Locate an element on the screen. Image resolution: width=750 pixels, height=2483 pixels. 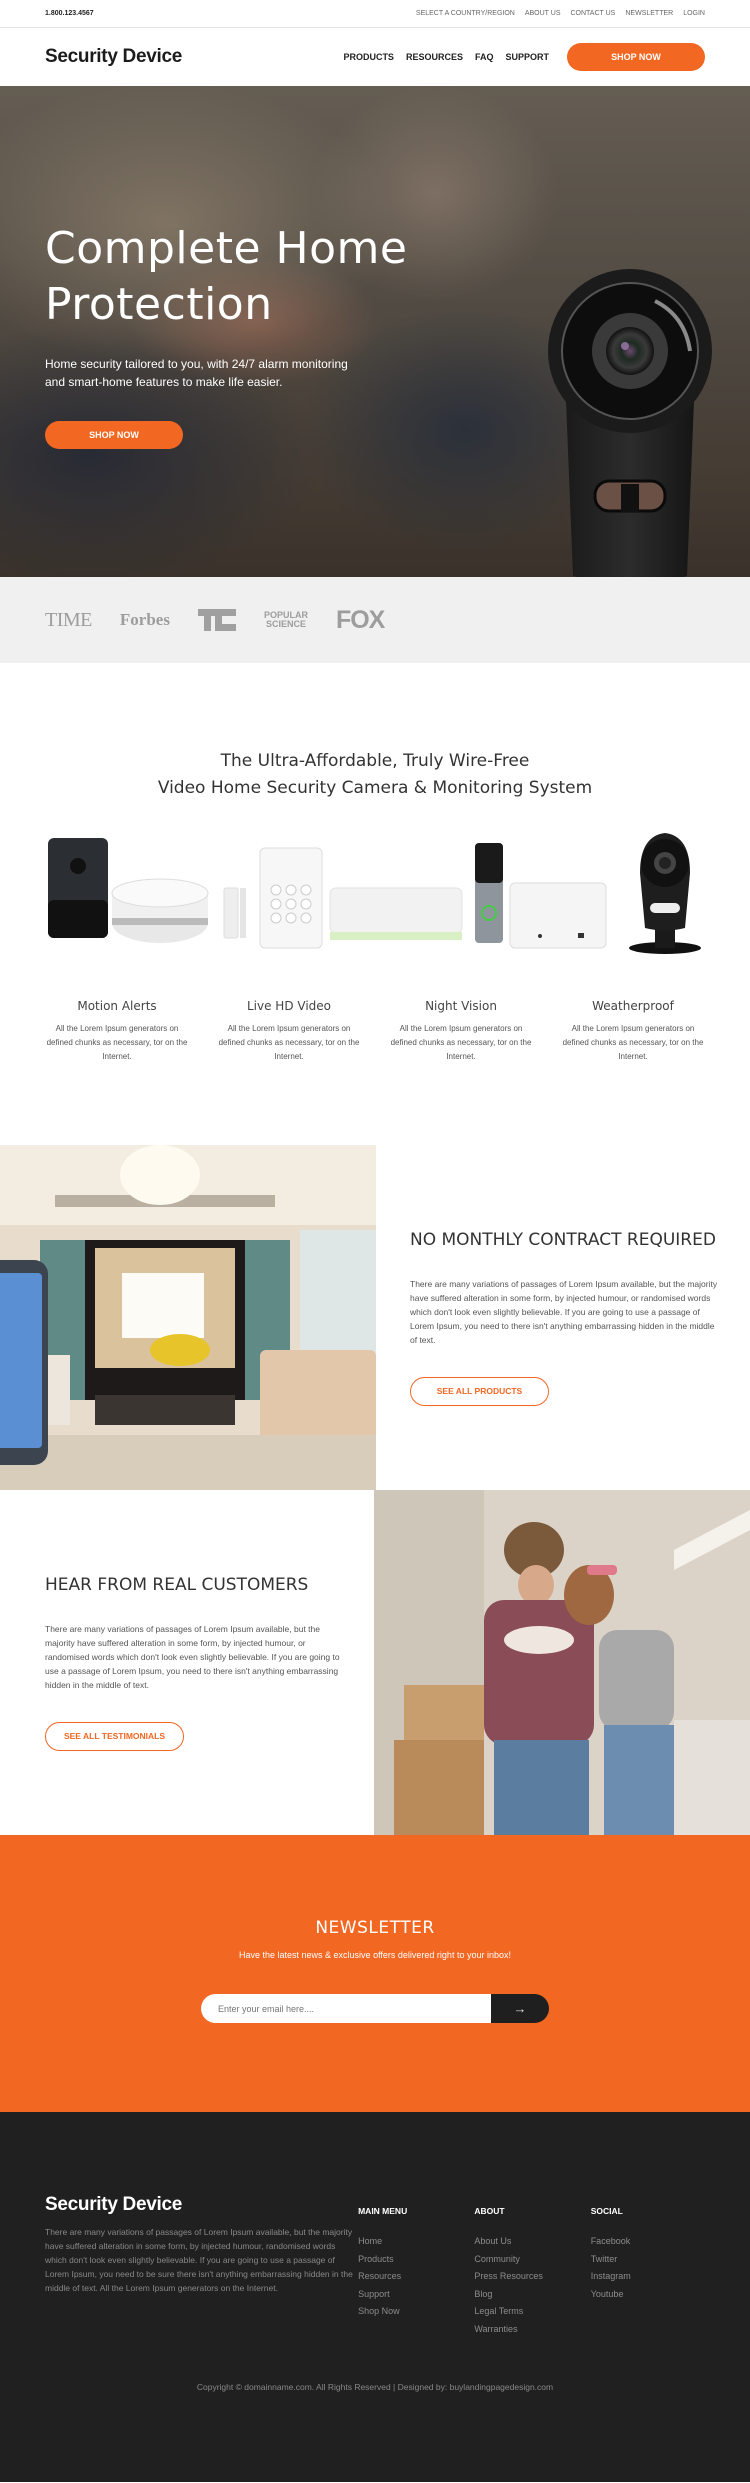
footer-link-shop-now: Shop Now is located at coordinates (415, 2312).